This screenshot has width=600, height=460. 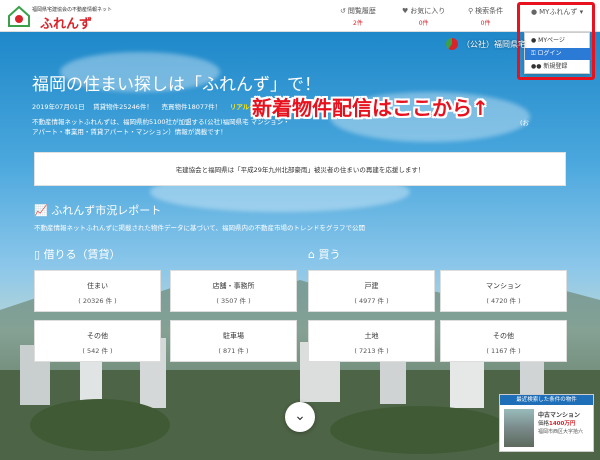 I want to click on recent-search-header: 最近検索した条件の物件, so click(x=546, y=400).